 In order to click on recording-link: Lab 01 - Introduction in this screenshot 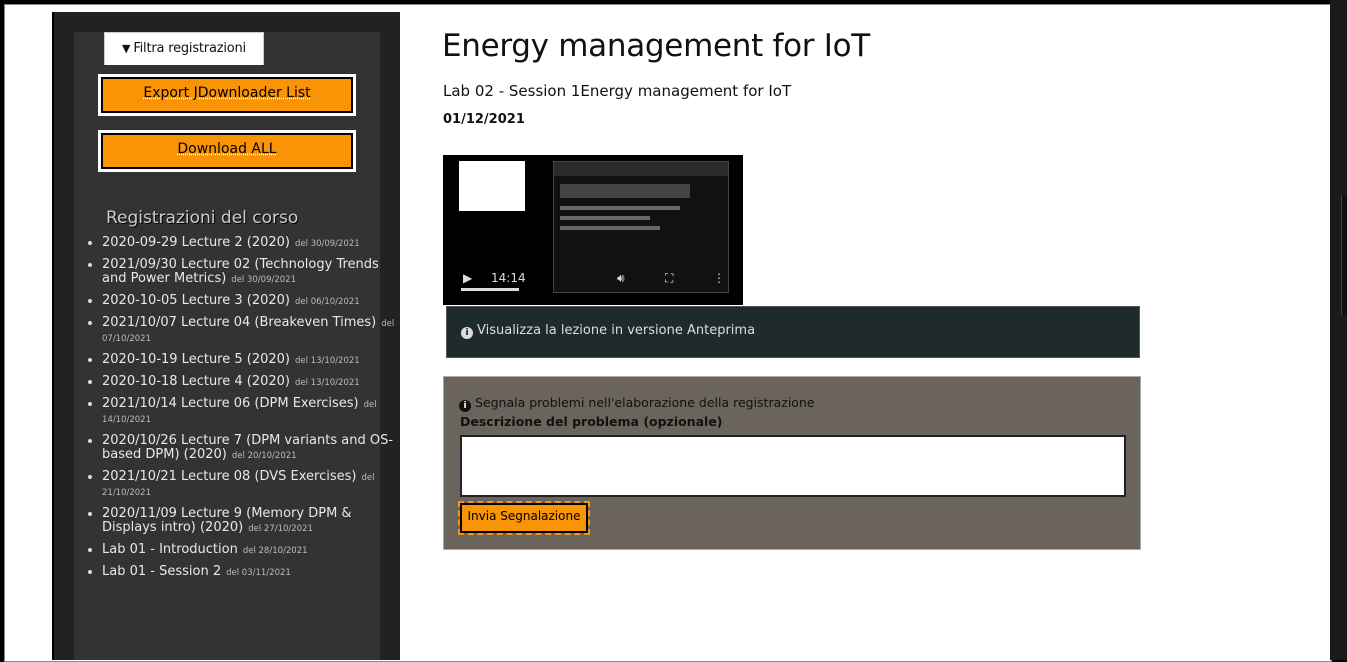, I will do `click(170, 549)`.